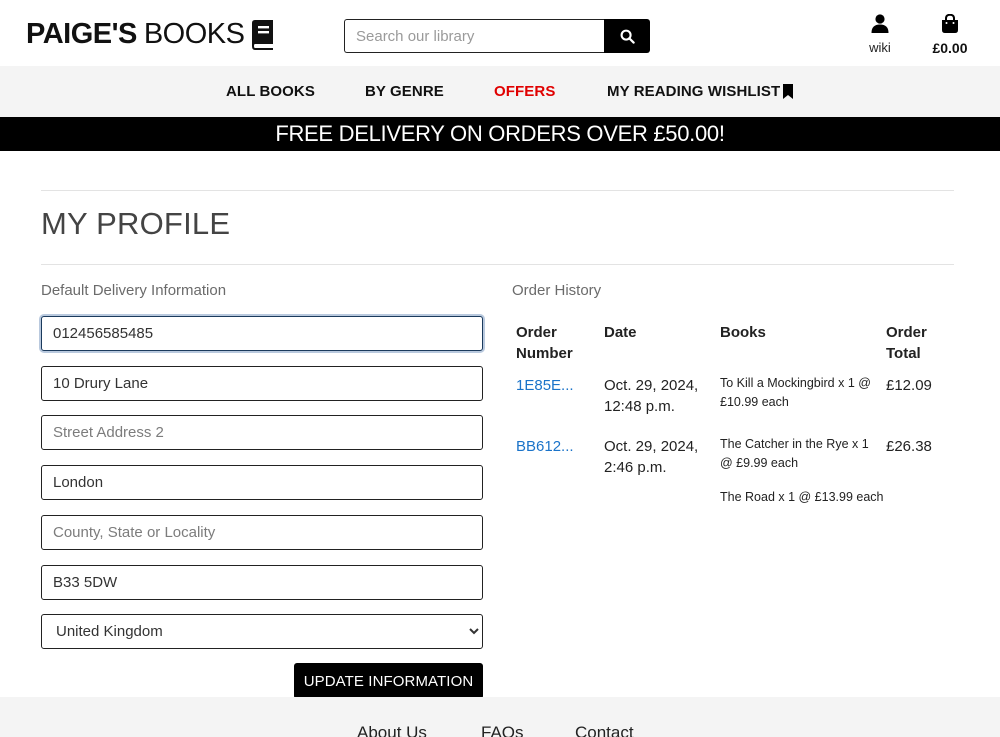  What do you see at coordinates (620, 332) in the screenshot?
I see `column-header-date: Date` at bounding box center [620, 332].